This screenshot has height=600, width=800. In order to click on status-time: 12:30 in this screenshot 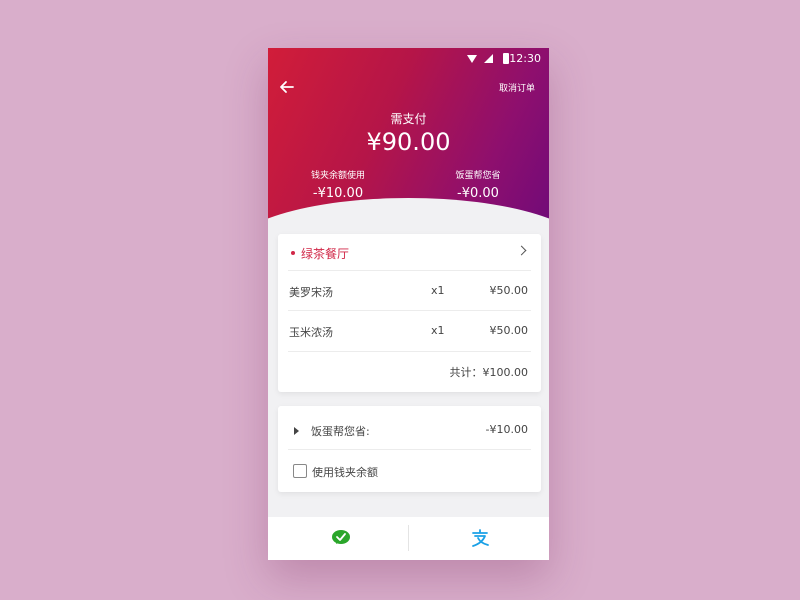, I will do `click(525, 58)`.